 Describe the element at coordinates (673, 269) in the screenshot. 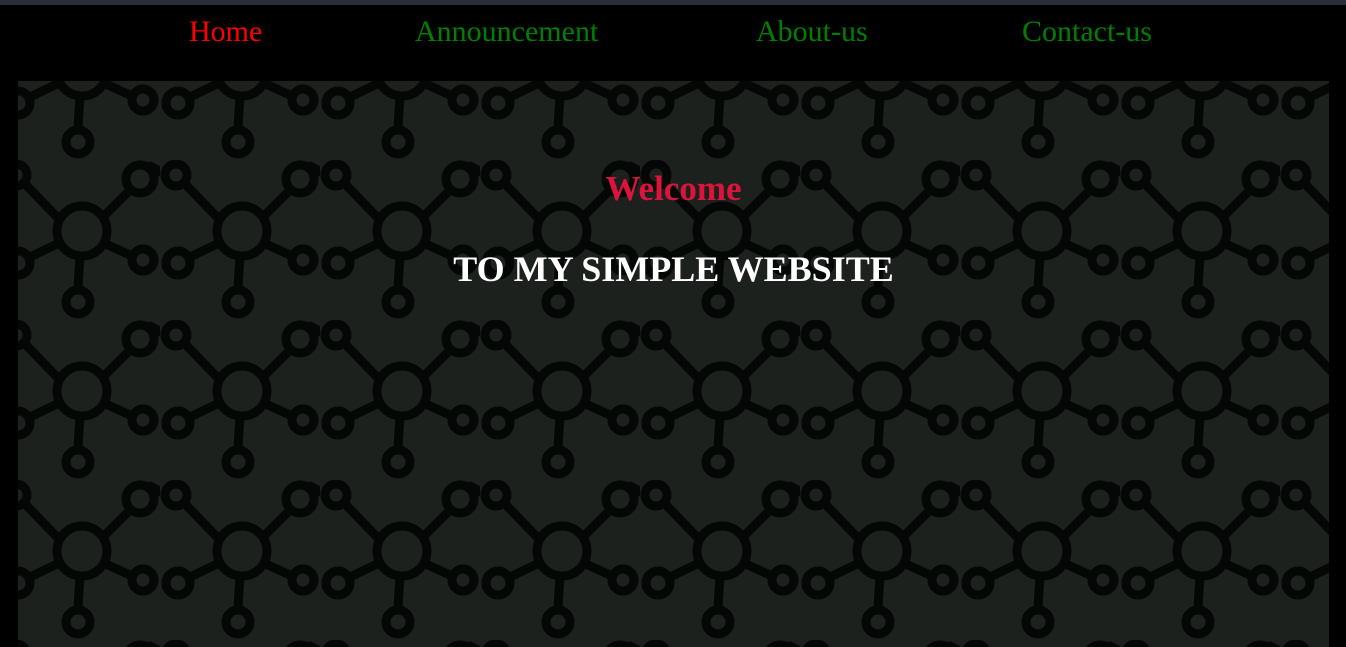

I see `hero-subtitle: TO MY SIMPLE WEBSITE` at that location.